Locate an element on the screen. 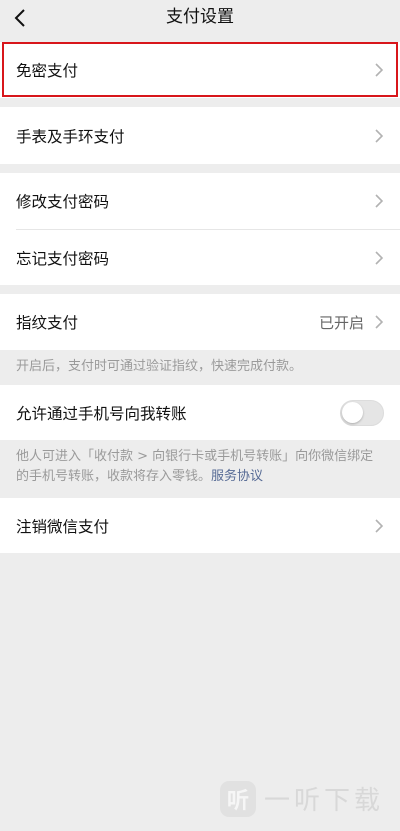  watermark-text: 一听下载 is located at coordinates (323, 801).